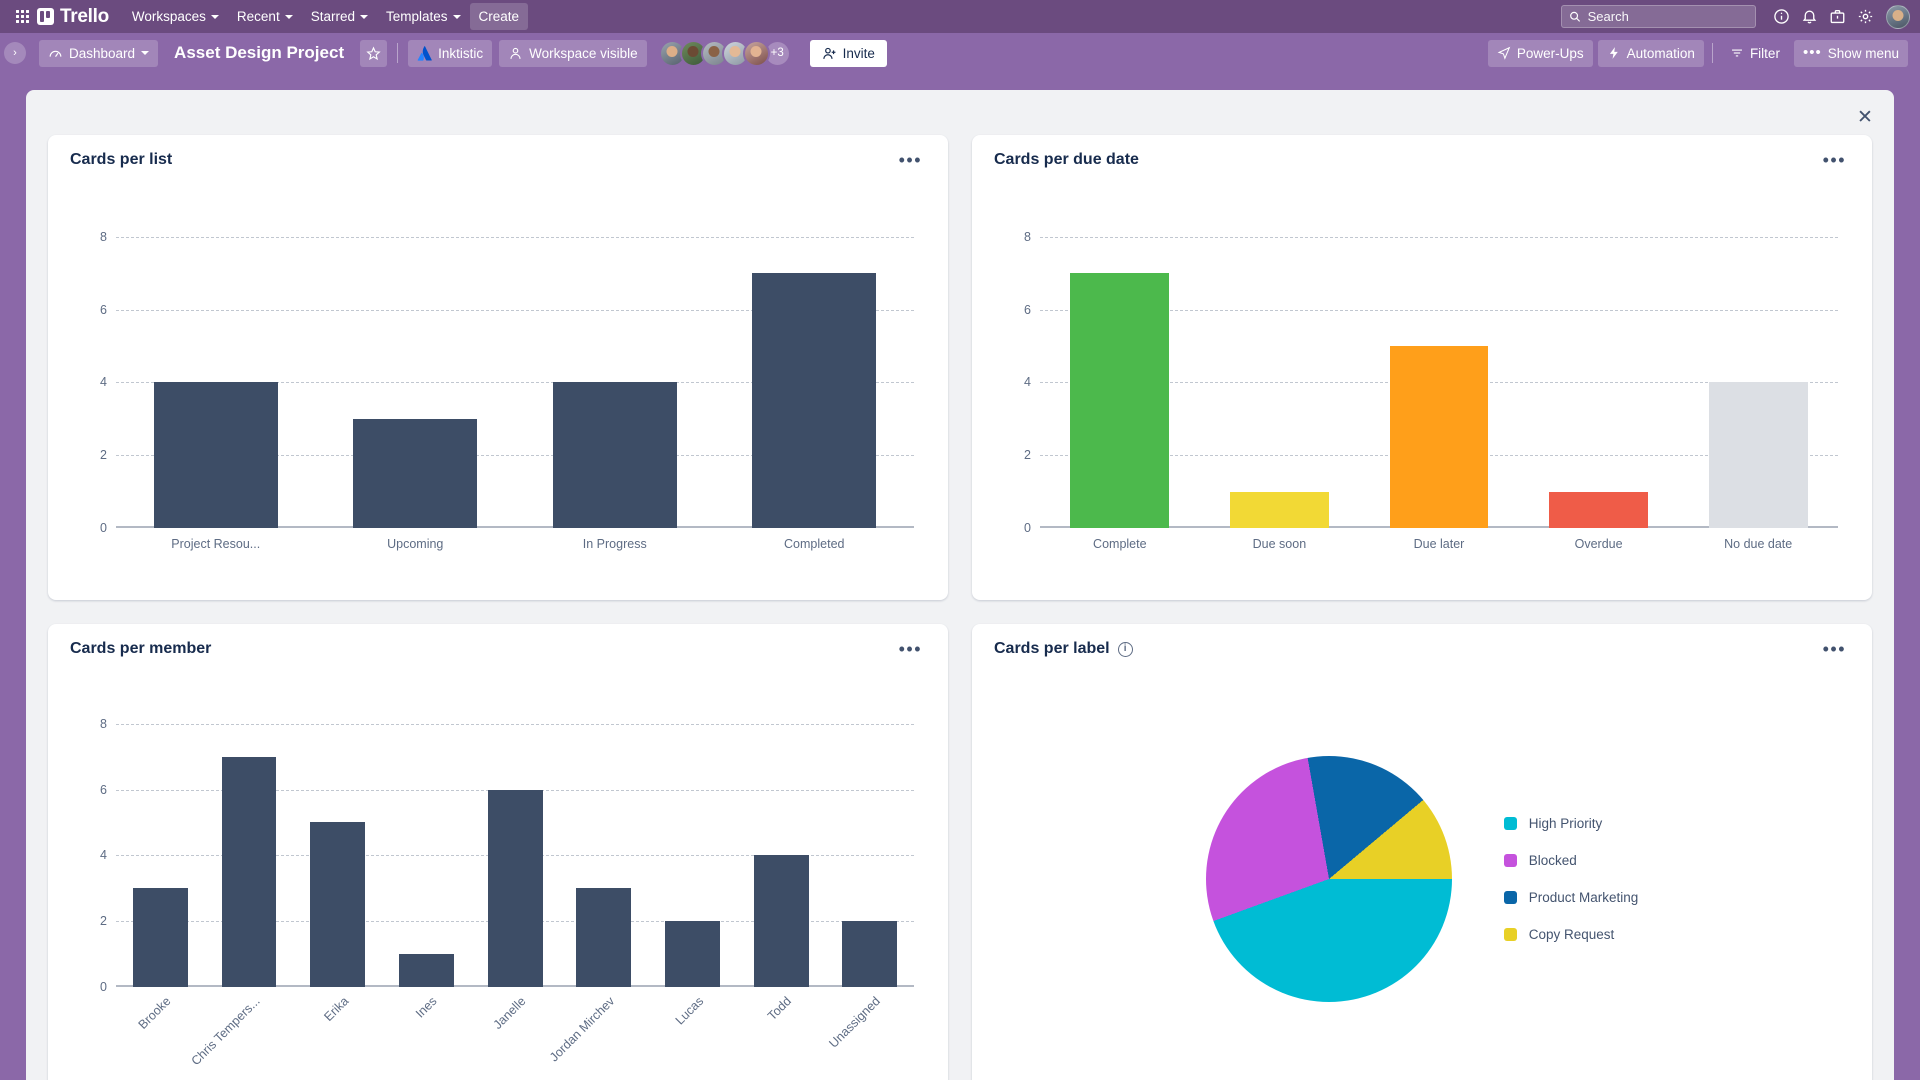 Image resolution: width=1920 pixels, height=1080 pixels. I want to click on bar-chris-tempers, so click(249, 871).